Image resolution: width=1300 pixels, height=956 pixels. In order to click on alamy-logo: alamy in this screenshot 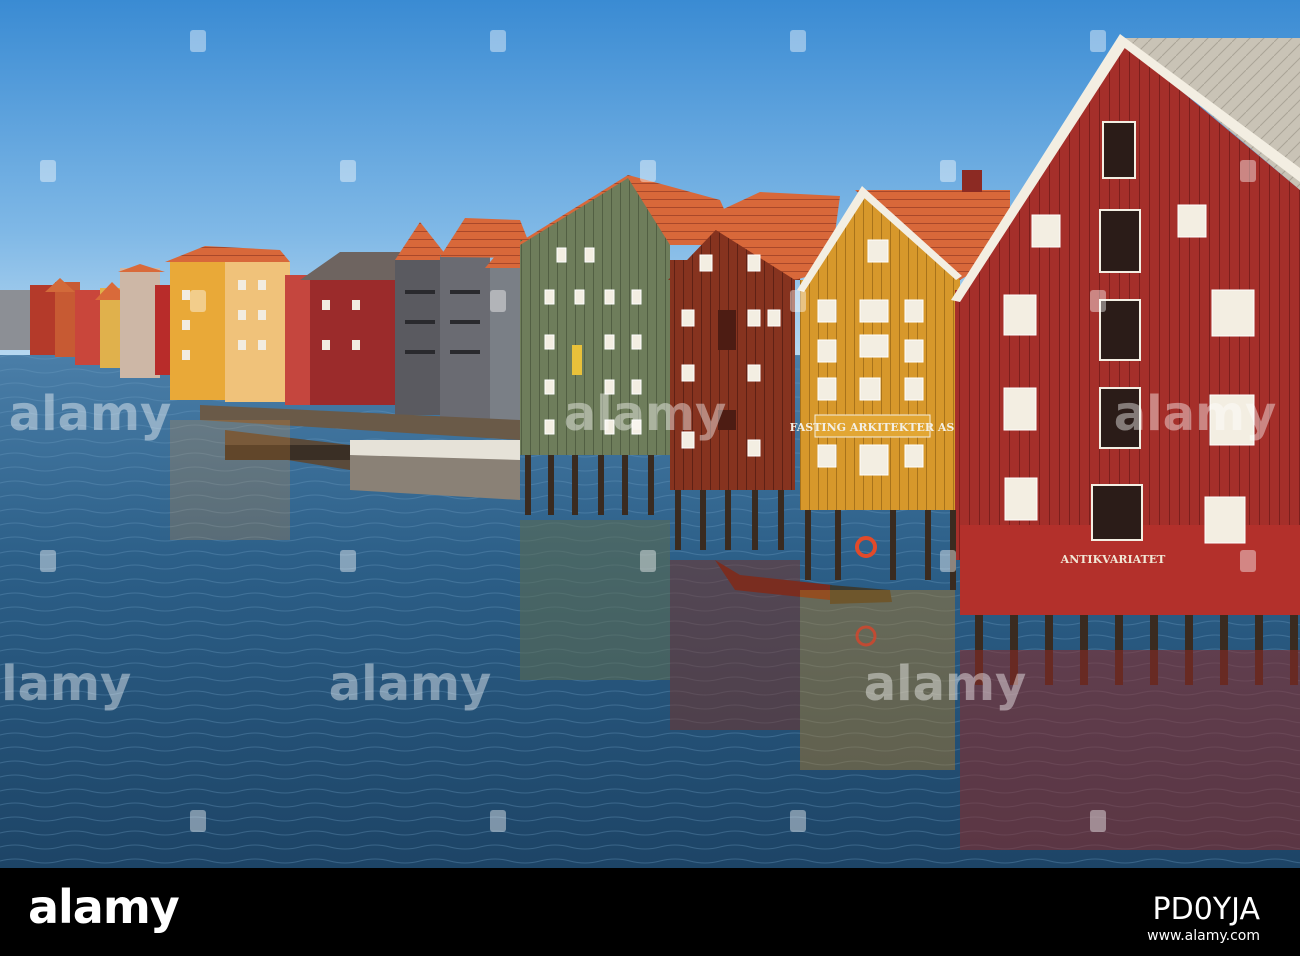, I will do `click(104, 907)`.